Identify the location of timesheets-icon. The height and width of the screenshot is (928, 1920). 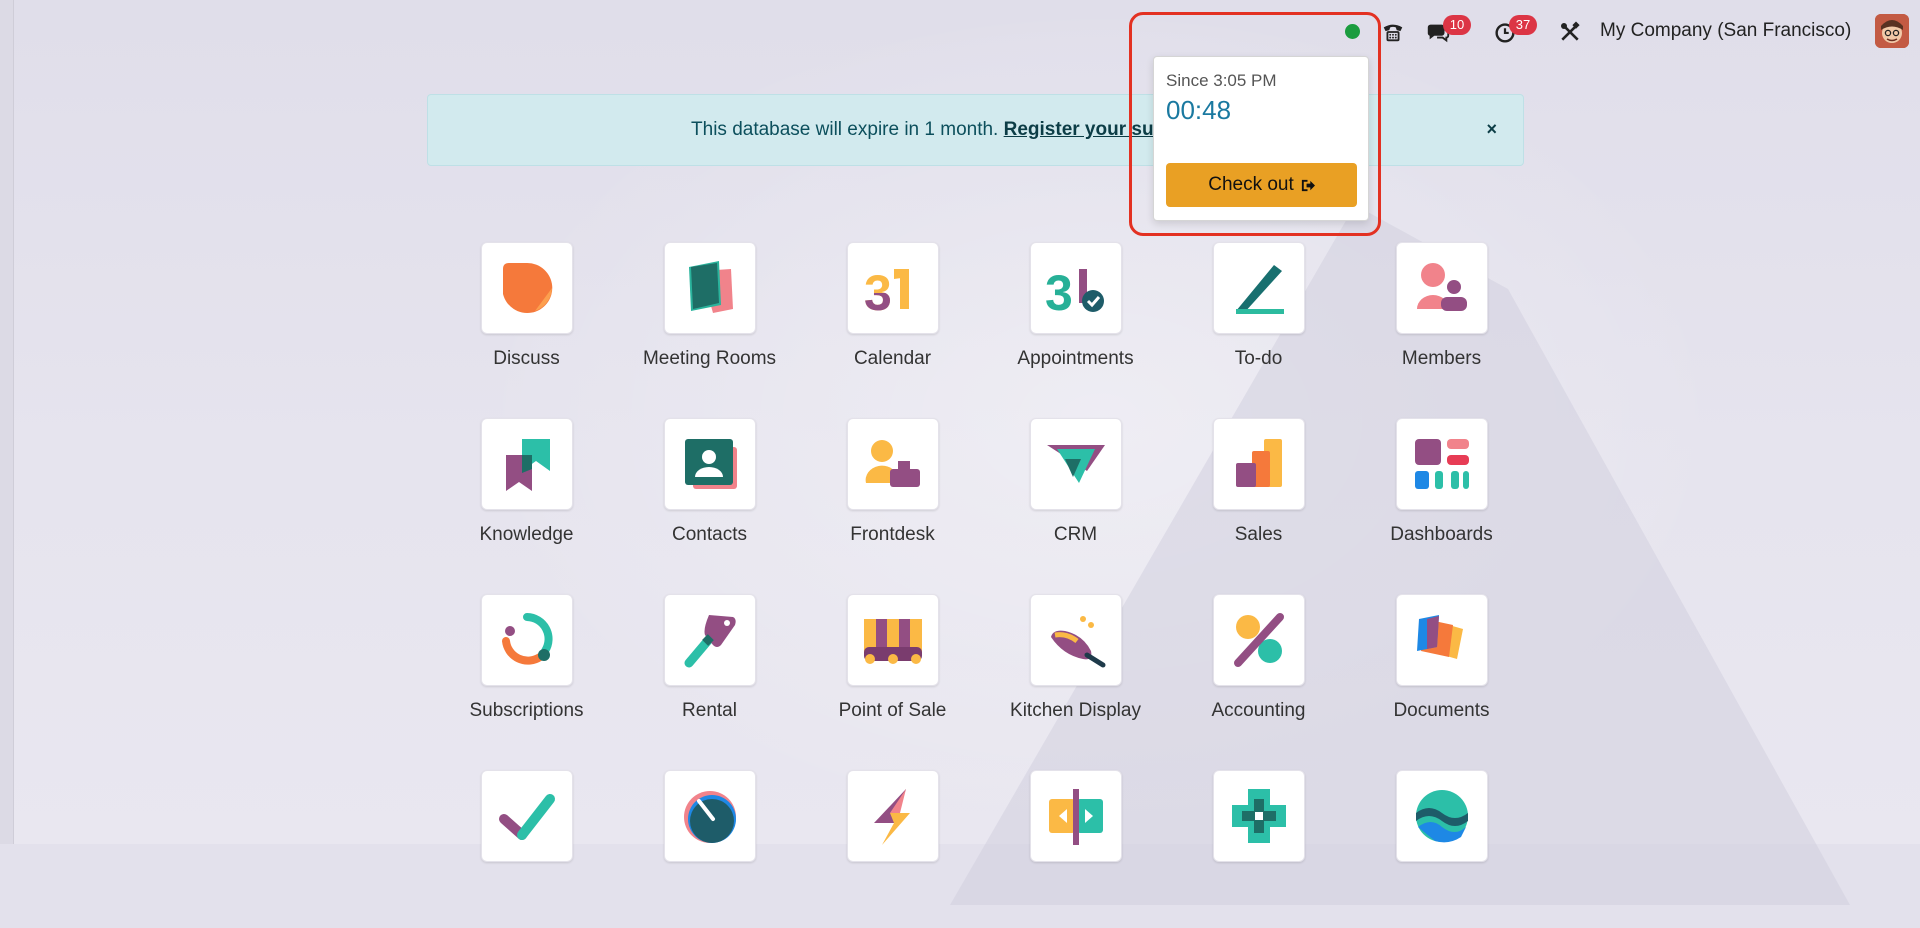
(709, 817).